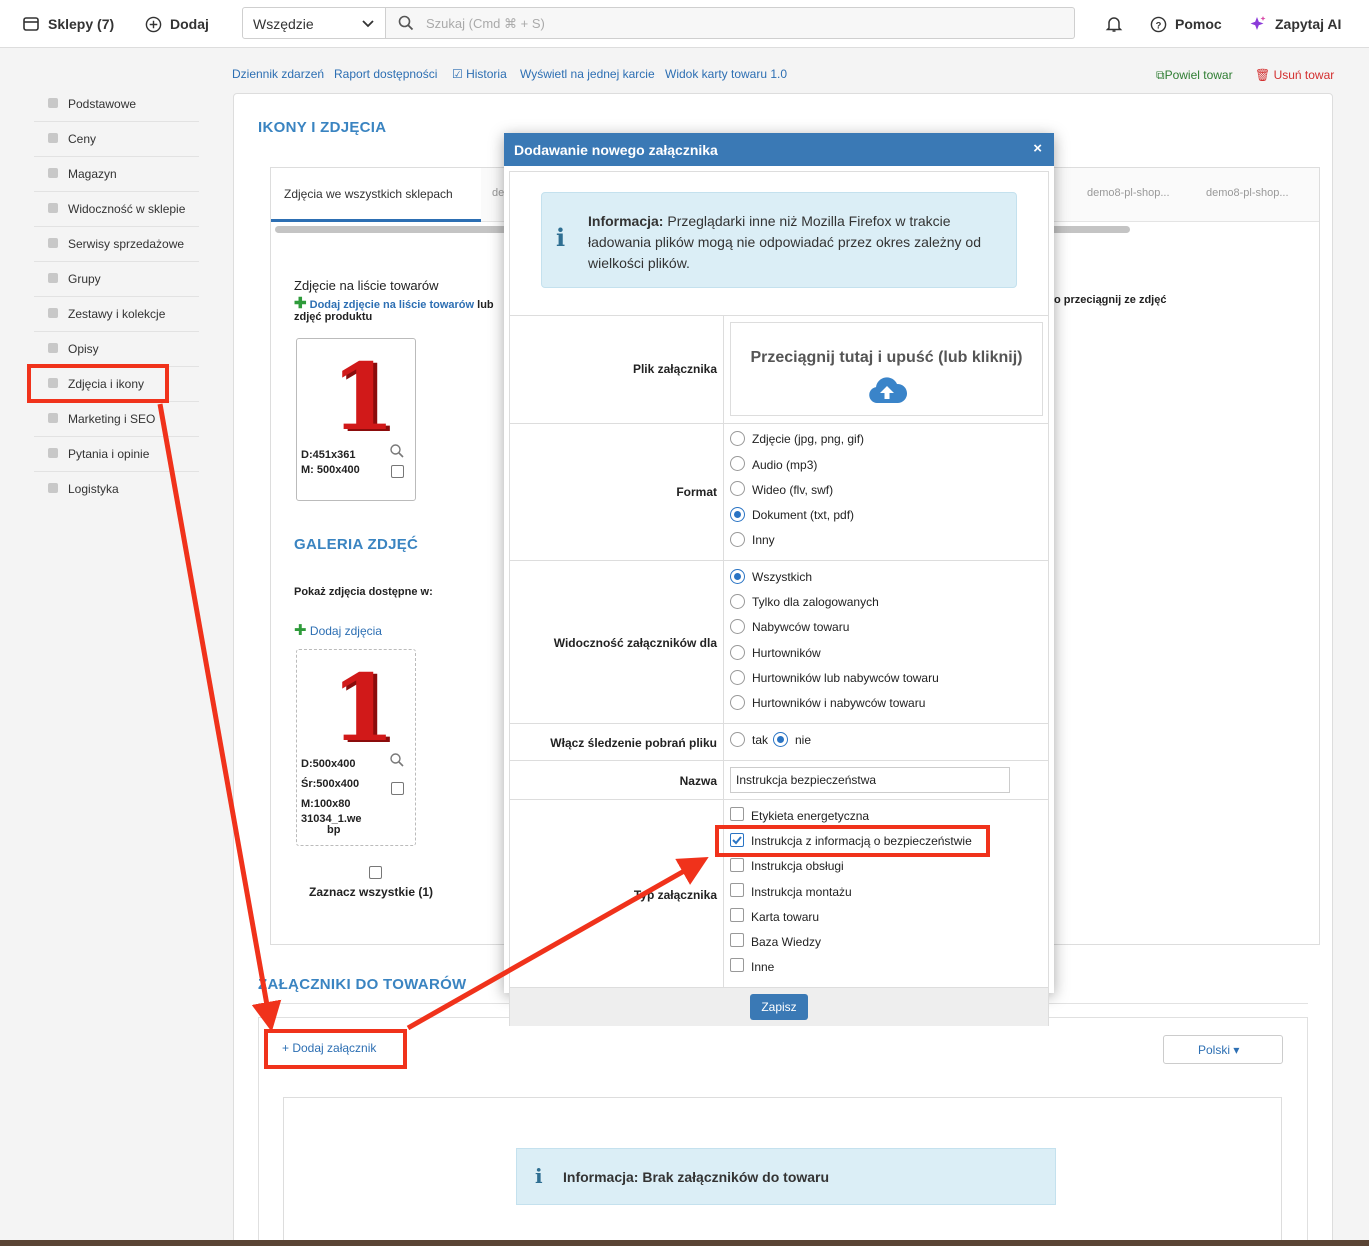 The width and height of the screenshot is (1369, 1246). What do you see at coordinates (498, 193) in the screenshot?
I see `tab-shop-partial: de` at bounding box center [498, 193].